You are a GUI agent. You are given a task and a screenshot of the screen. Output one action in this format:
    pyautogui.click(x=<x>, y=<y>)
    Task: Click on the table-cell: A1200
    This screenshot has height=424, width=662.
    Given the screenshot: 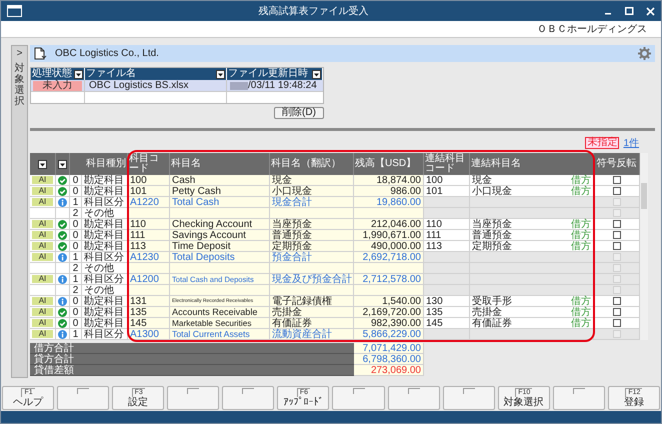 What is the action you would take?
    pyautogui.click(x=149, y=279)
    